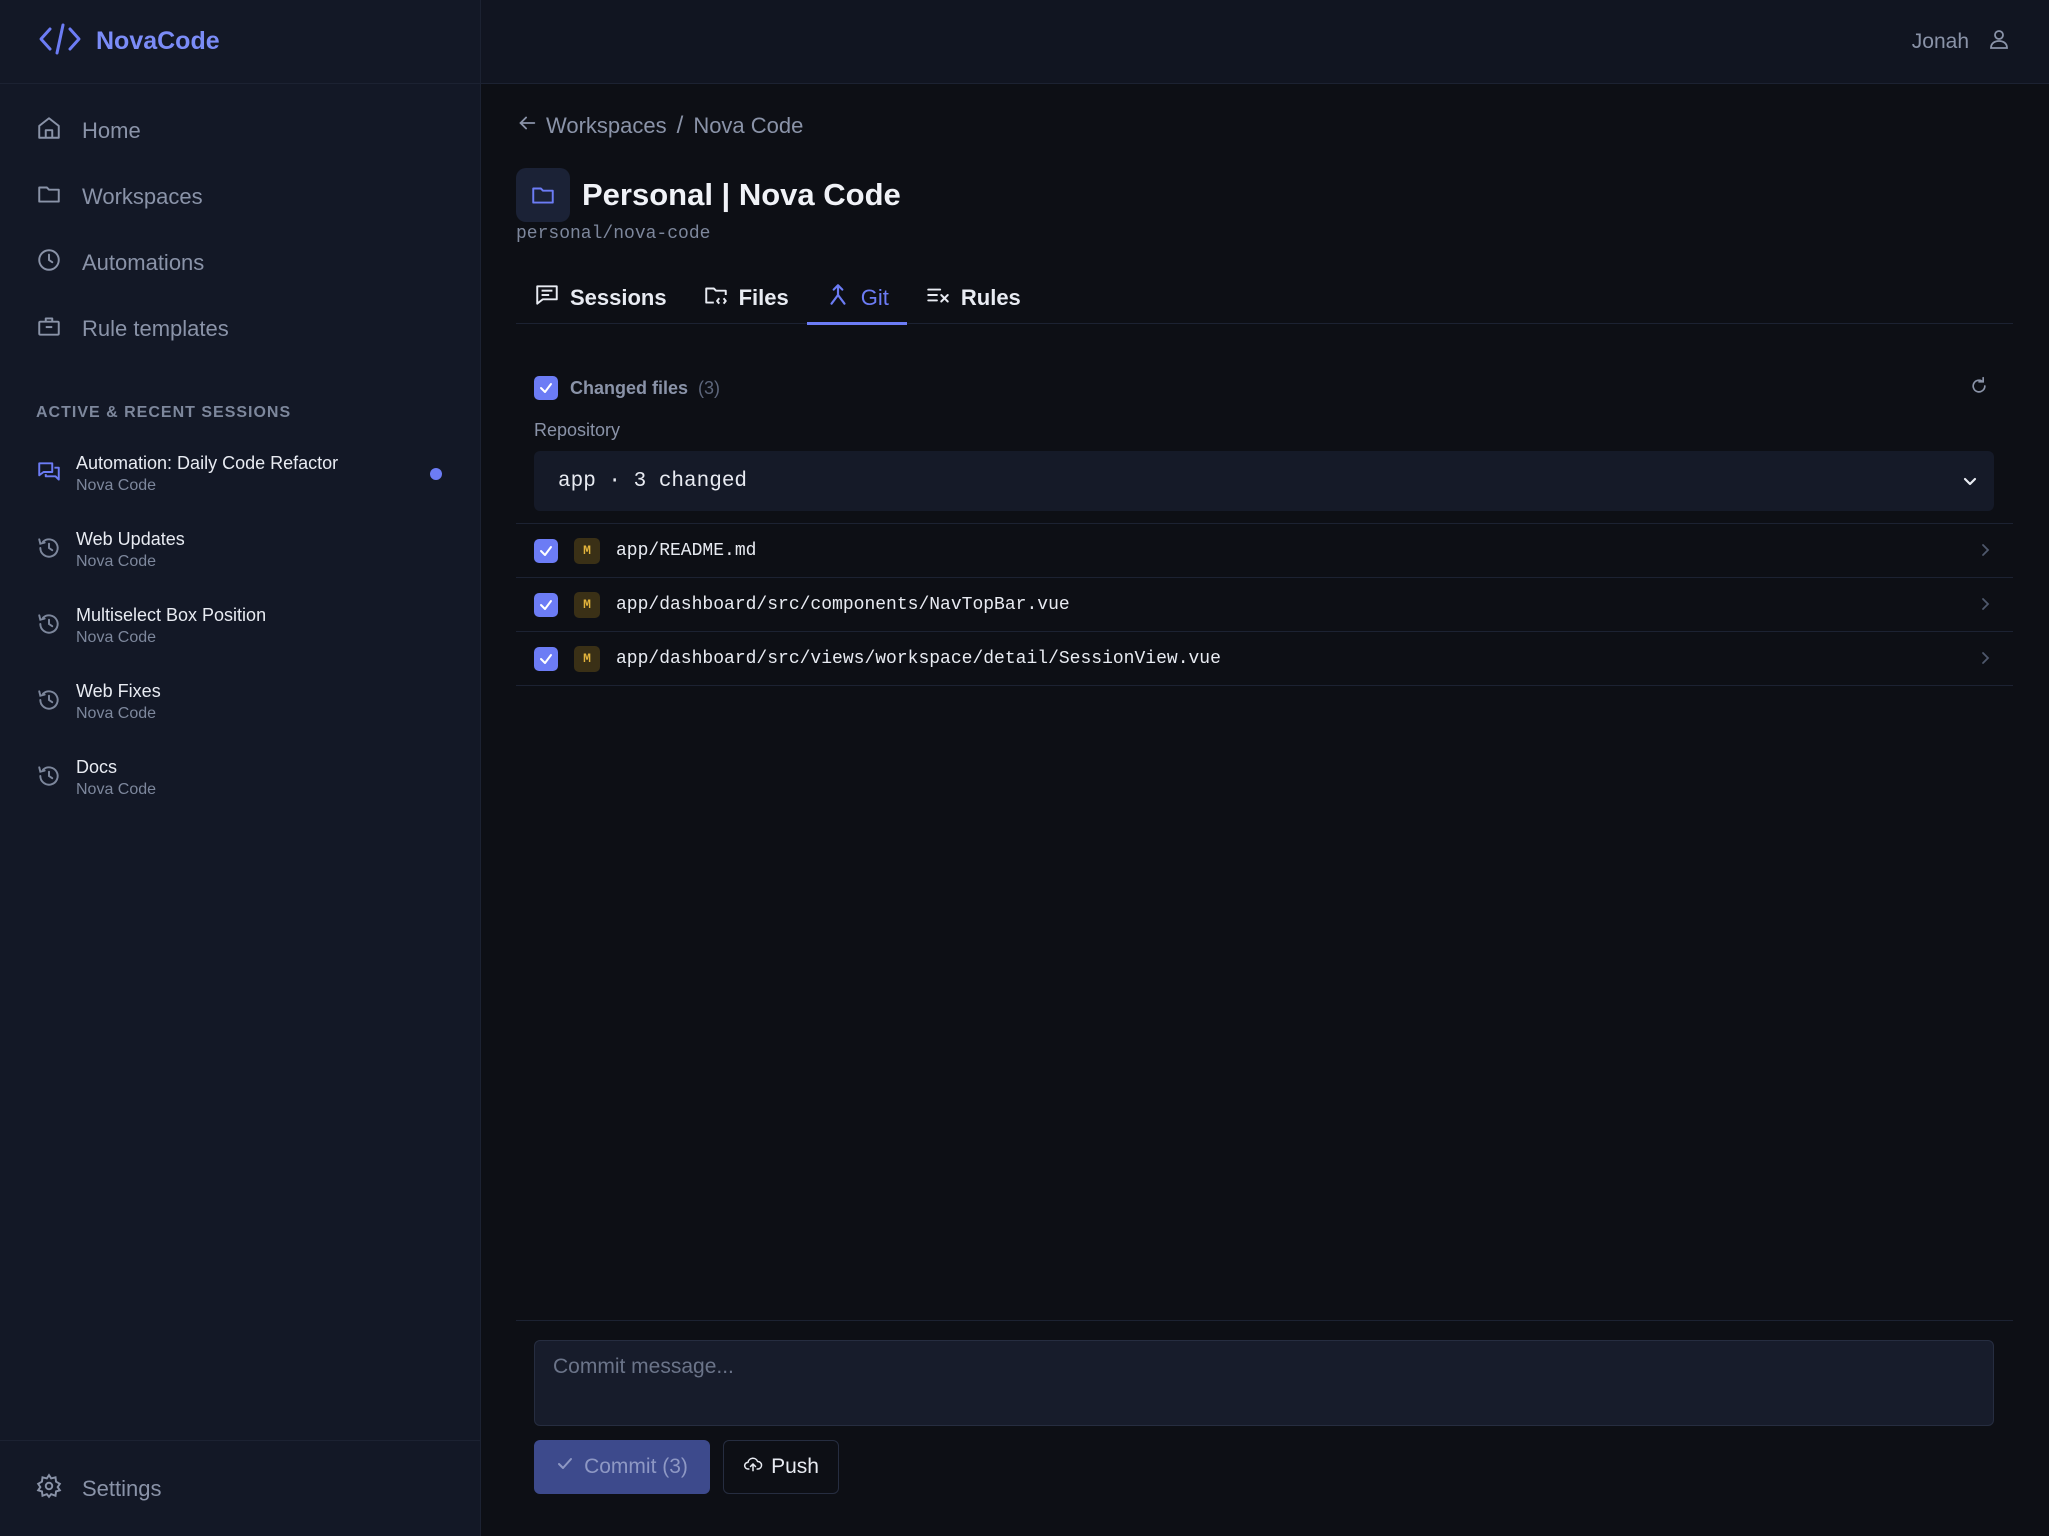  I want to click on session-title: Multiselect Box Position, so click(171, 615).